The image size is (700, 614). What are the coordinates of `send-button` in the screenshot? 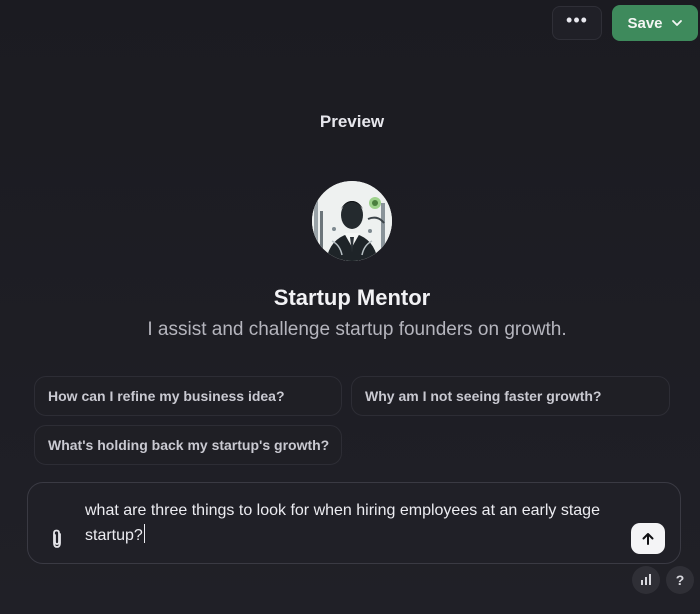 It's located at (648, 538).